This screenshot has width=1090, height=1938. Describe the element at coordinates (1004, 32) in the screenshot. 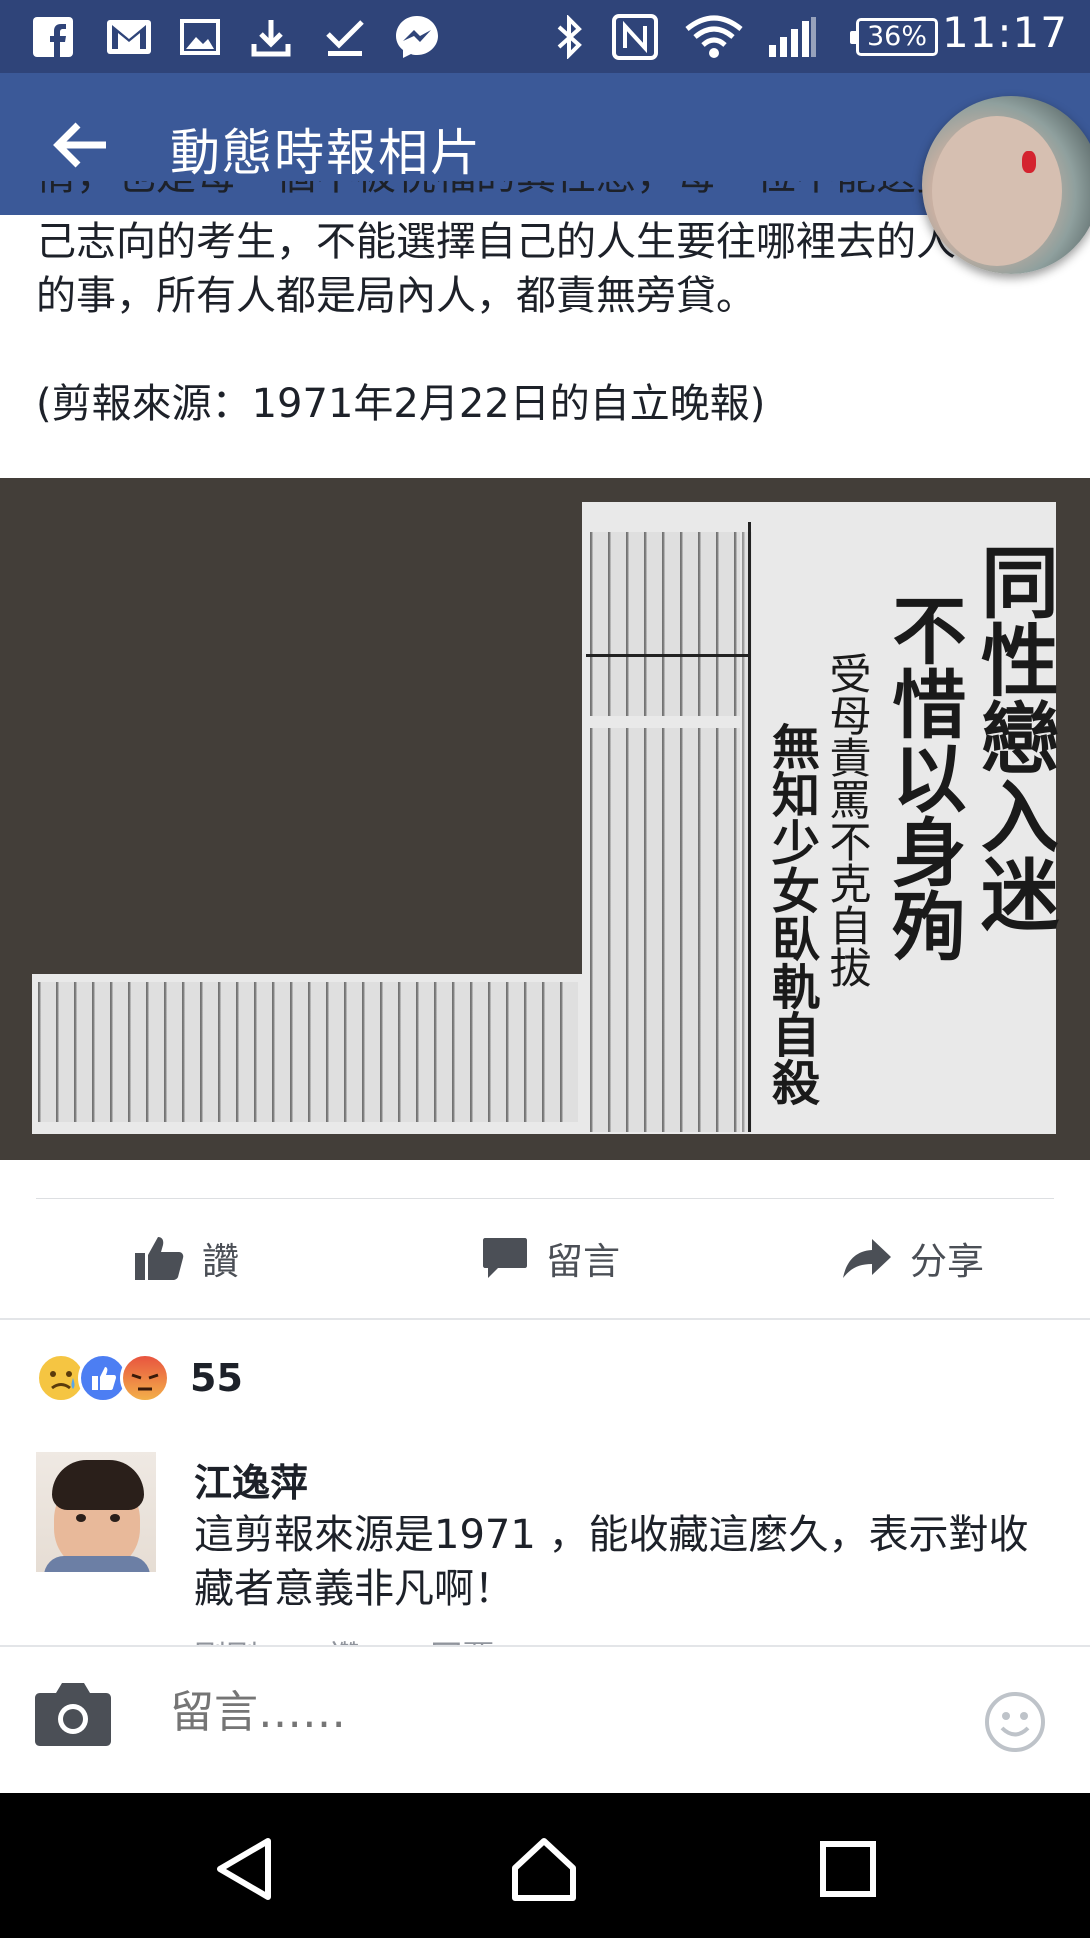

I see `clock: 11:17` at that location.